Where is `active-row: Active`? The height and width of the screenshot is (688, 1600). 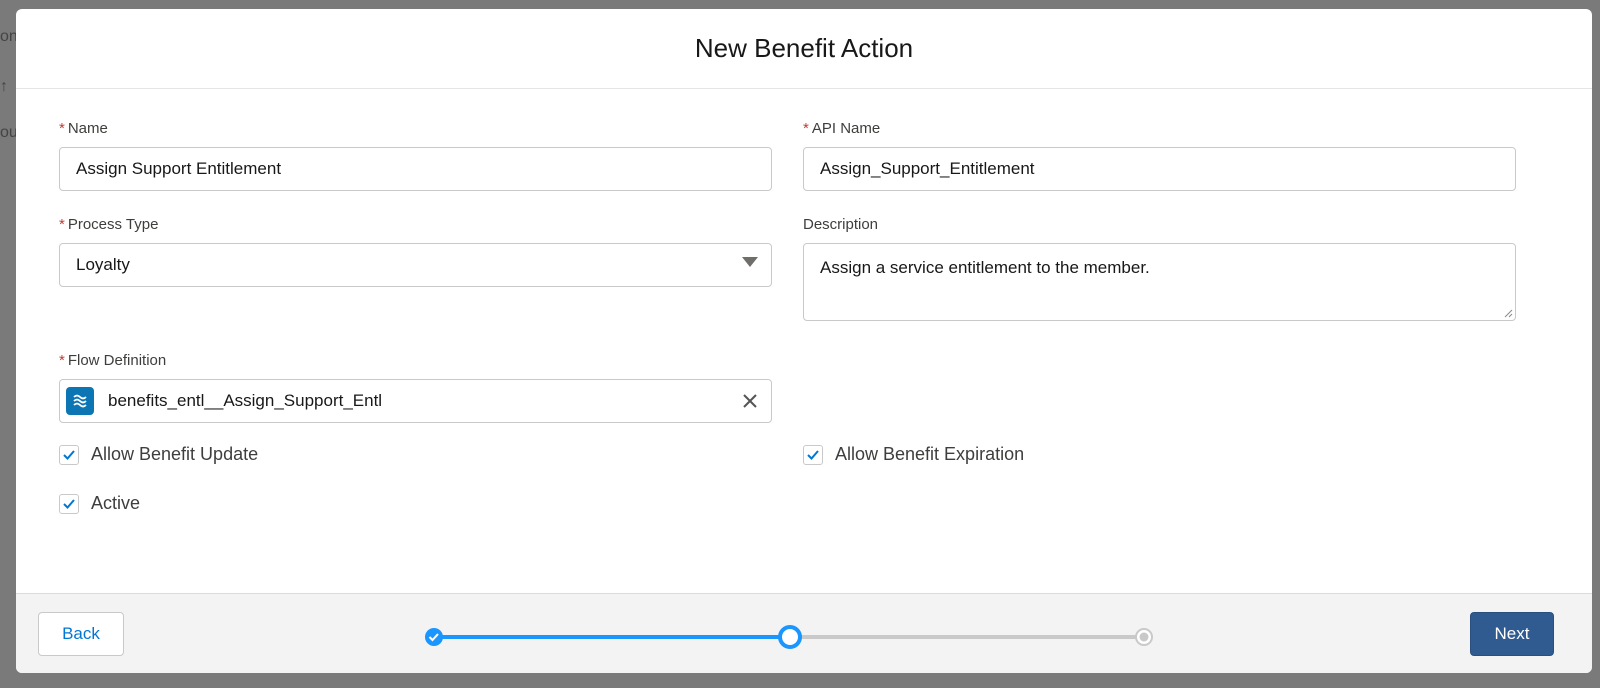
active-row: Active is located at coordinates (99, 503).